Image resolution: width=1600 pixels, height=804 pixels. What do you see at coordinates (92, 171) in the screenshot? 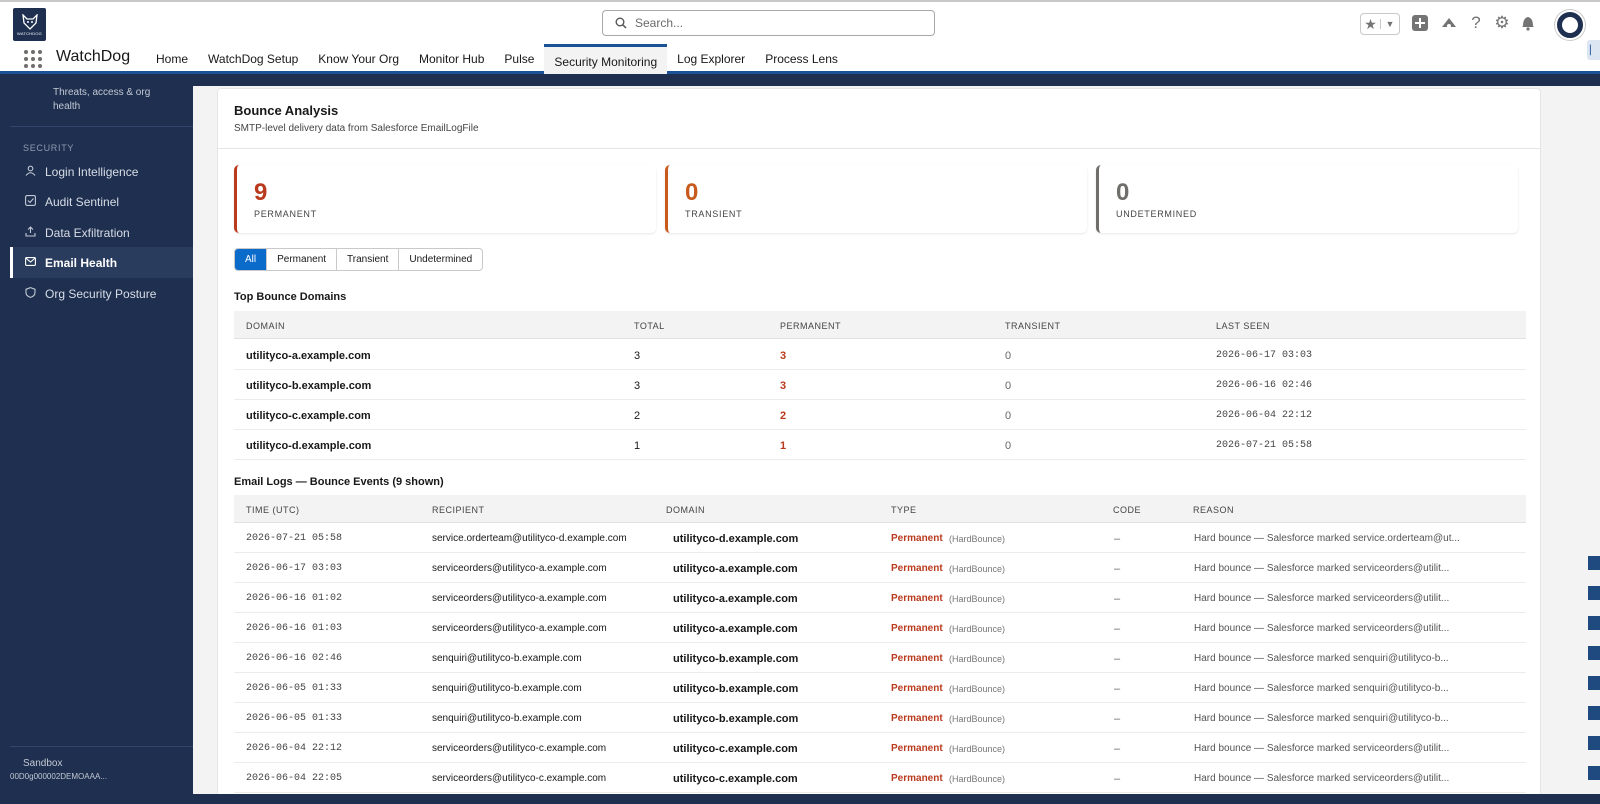
I see `sidebar-item-label: Login Intelligence` at bounding box center [92, 171].